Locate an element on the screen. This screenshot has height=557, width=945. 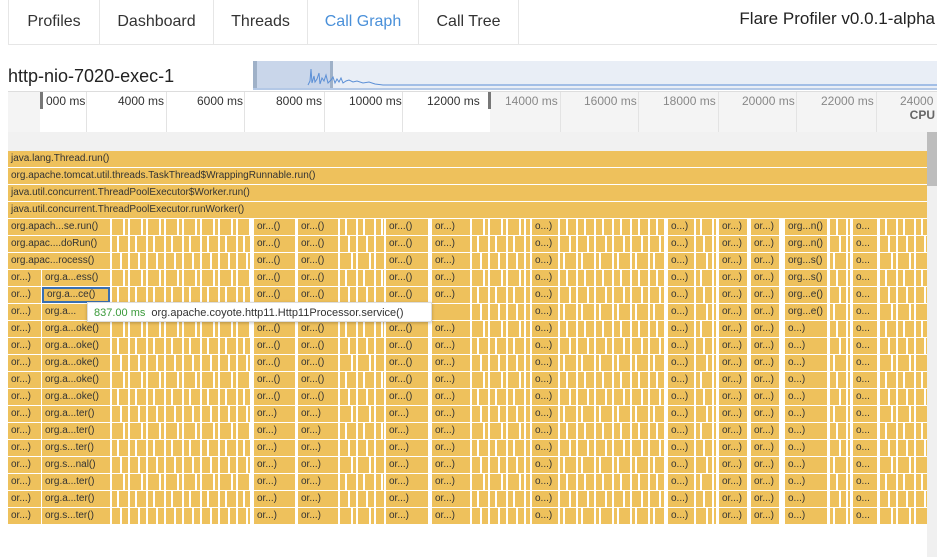
flame-frame-selected: org.a...ce() is located at coordinates (76, 295).